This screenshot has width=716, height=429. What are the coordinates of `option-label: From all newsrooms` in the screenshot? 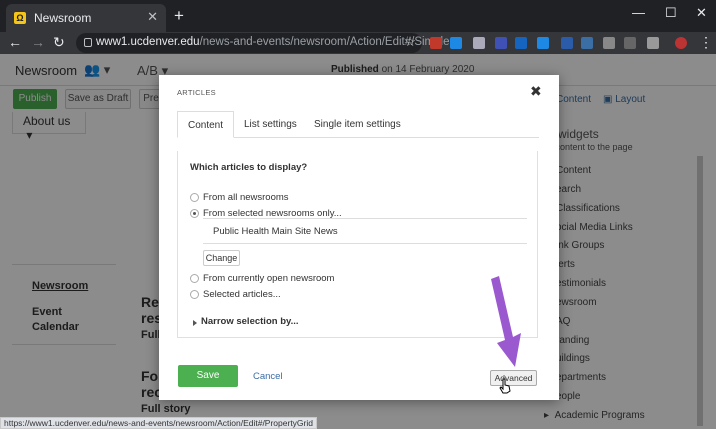 It's located at (246, 197).